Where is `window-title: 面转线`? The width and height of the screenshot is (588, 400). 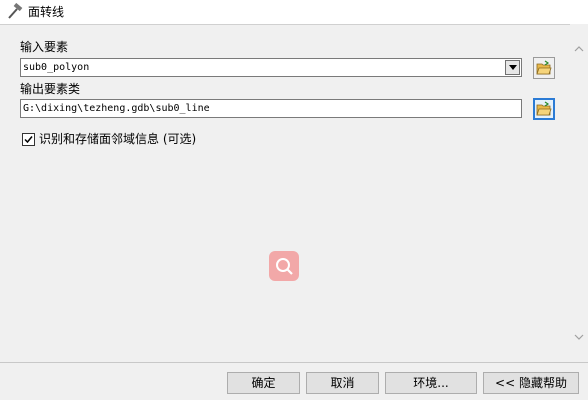 window-title: 面转线 is located at coordinates (46, 12).